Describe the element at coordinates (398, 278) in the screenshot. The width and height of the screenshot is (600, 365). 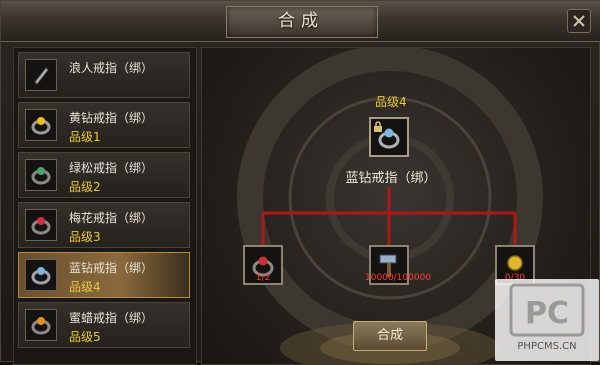
I see `material-count: 10000/100000` at that location.